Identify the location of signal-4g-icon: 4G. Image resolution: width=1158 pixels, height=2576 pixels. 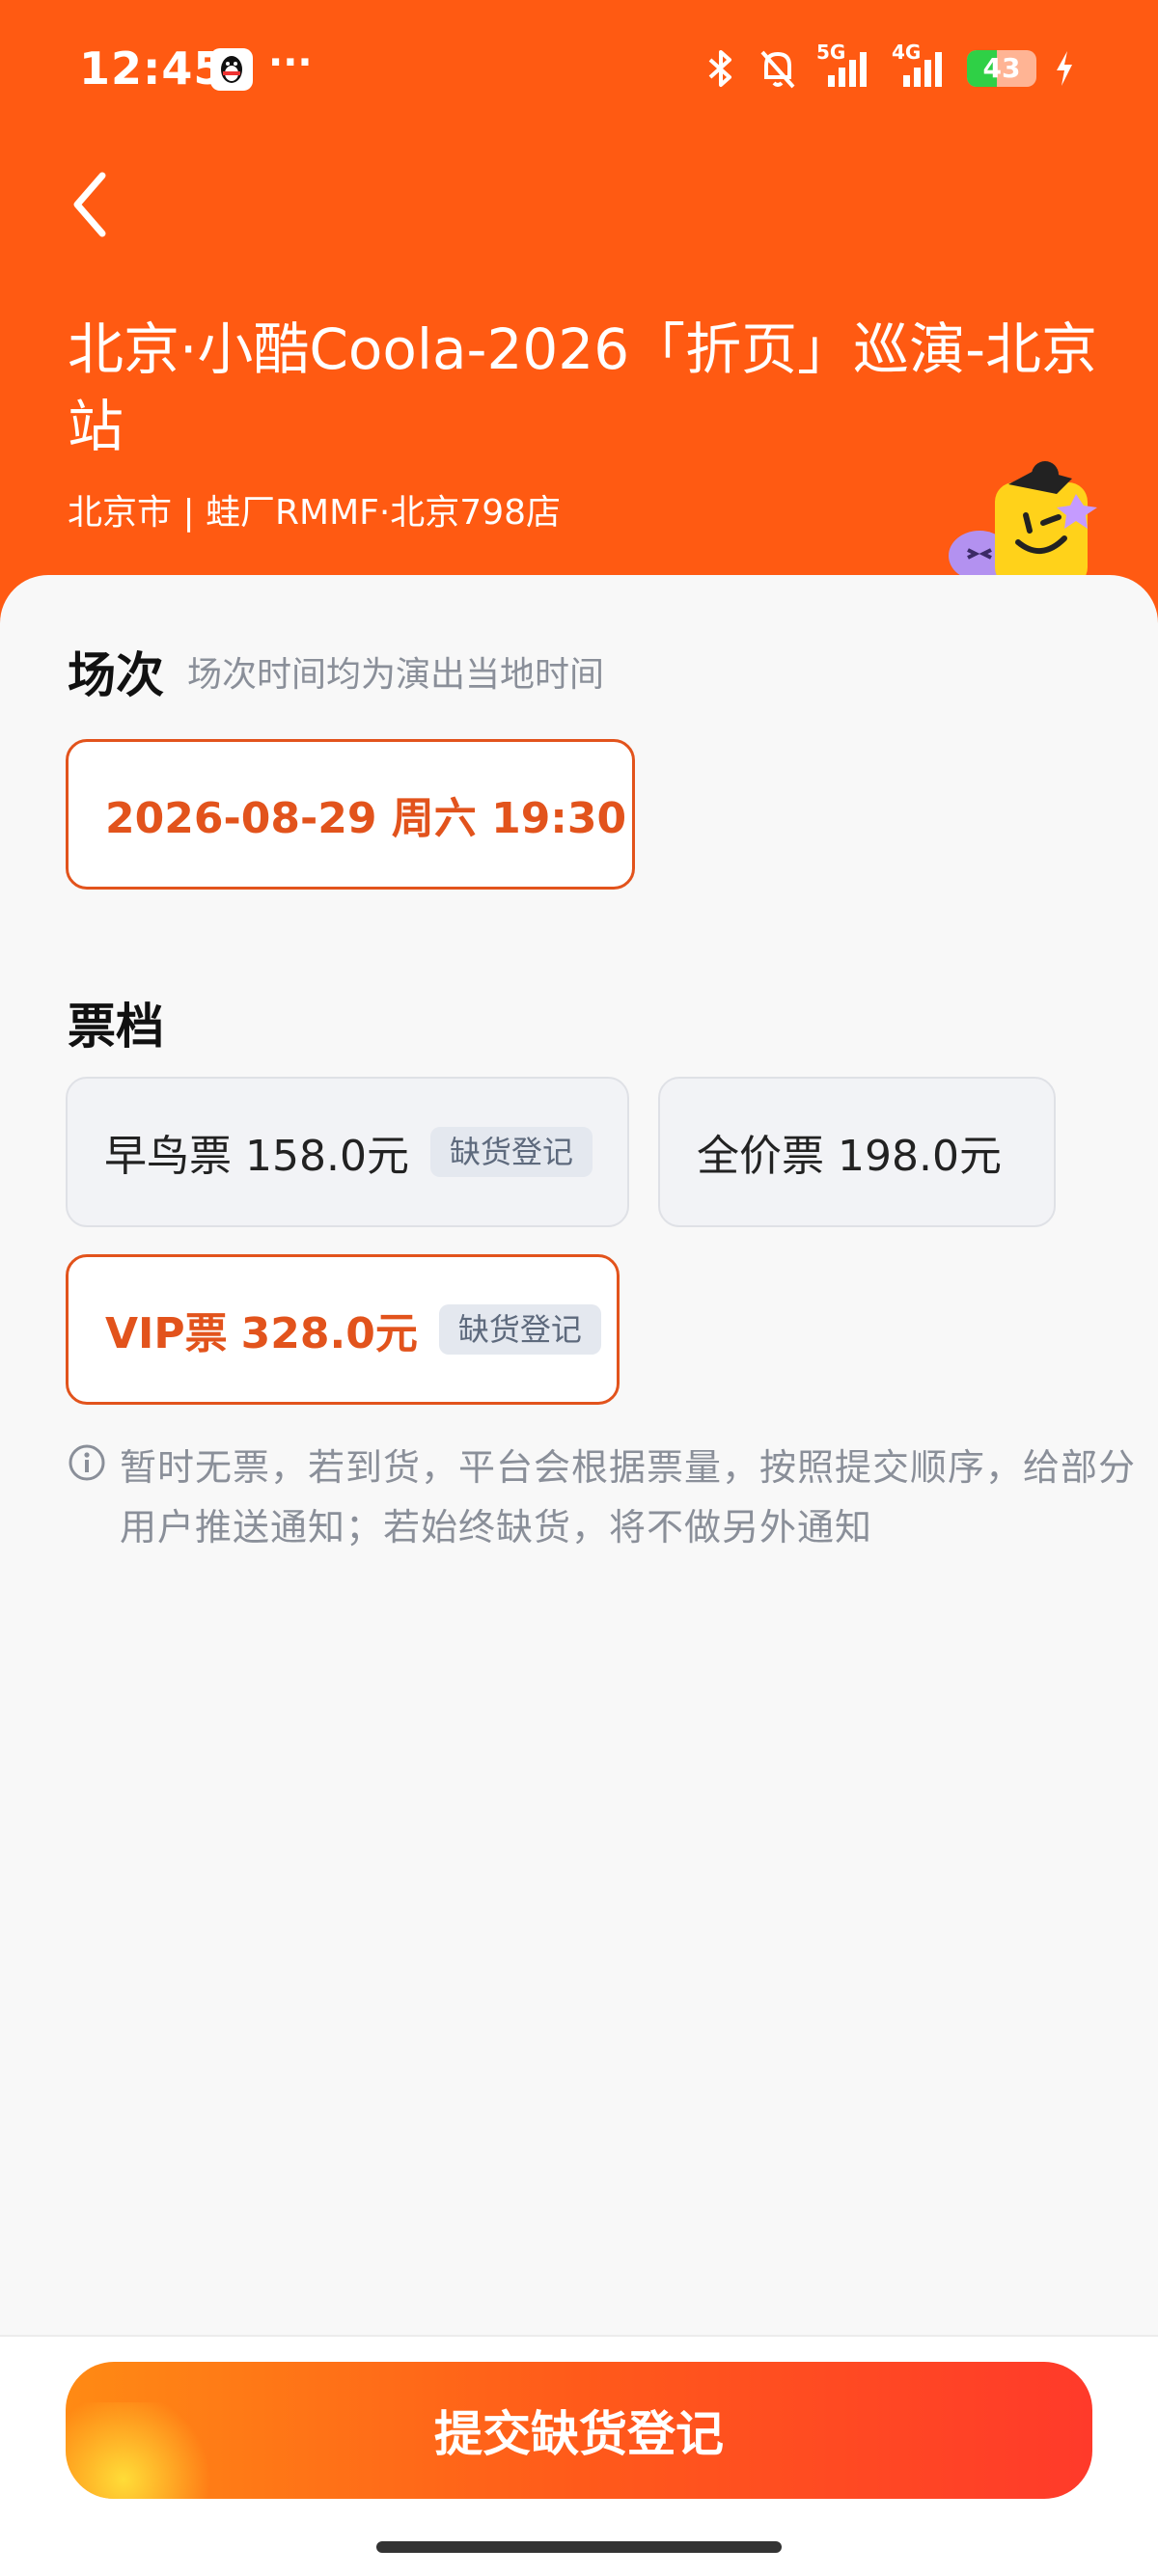
(921, 66).